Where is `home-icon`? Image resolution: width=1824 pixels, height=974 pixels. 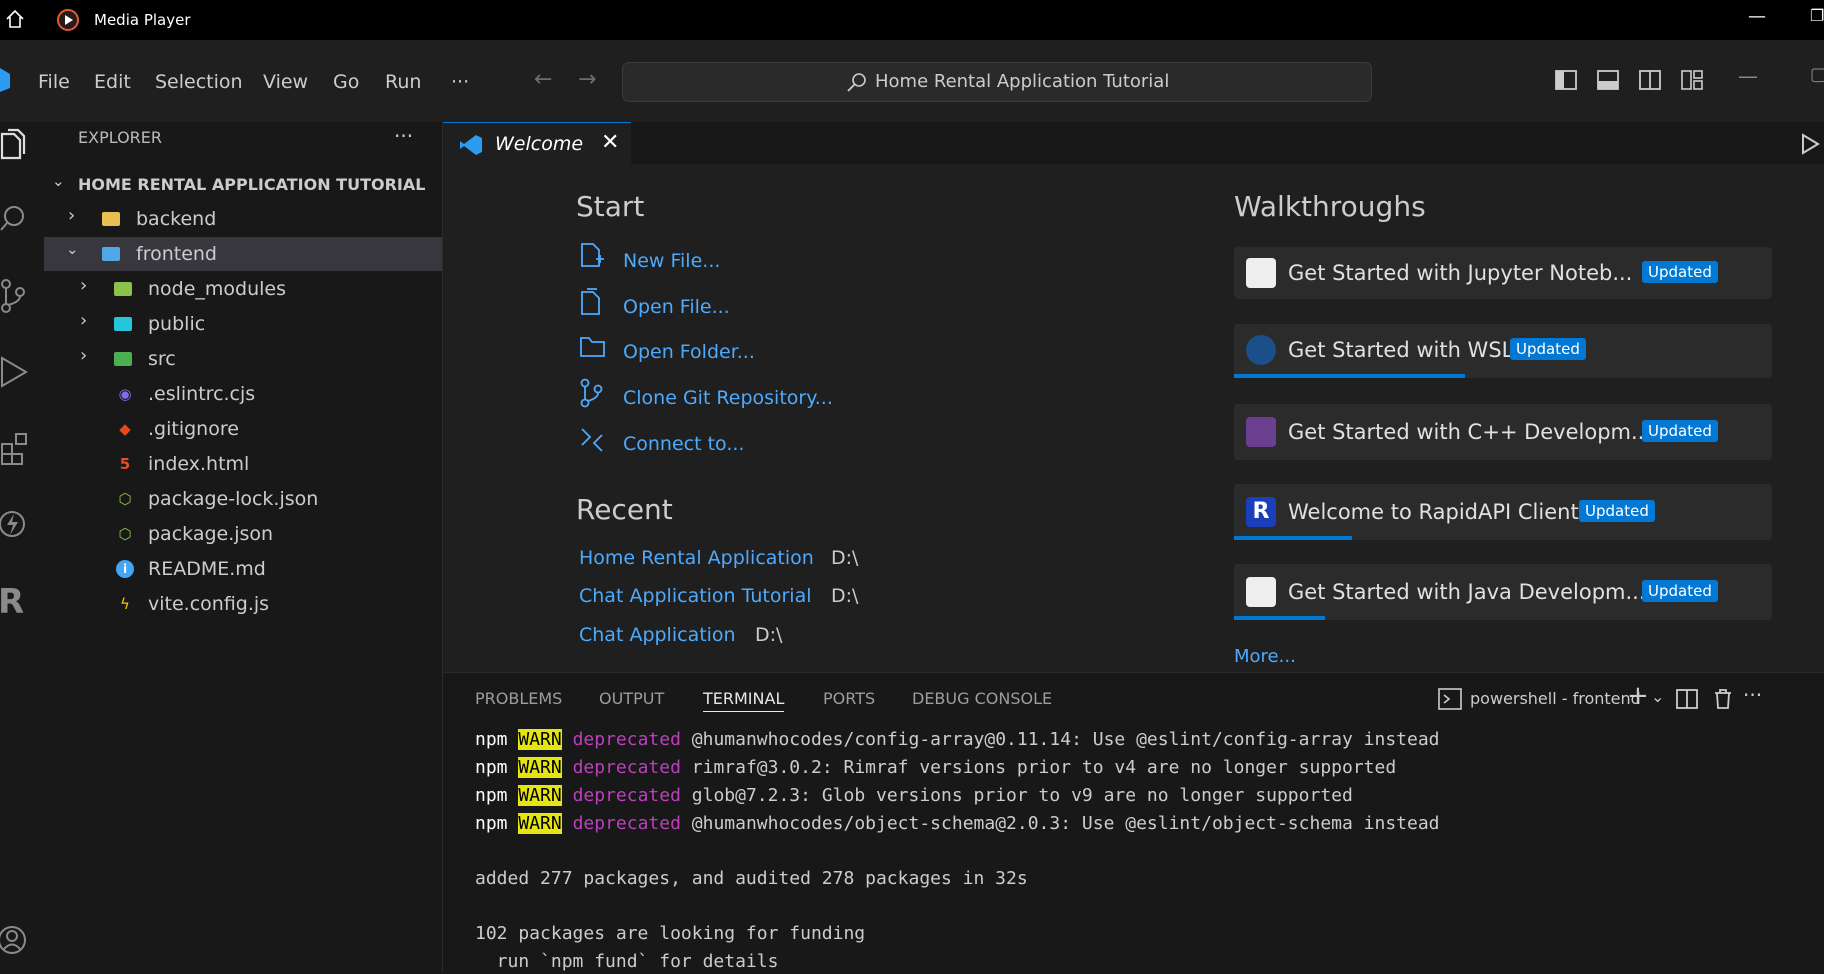 home-icon is located at coordinates (15, 19).